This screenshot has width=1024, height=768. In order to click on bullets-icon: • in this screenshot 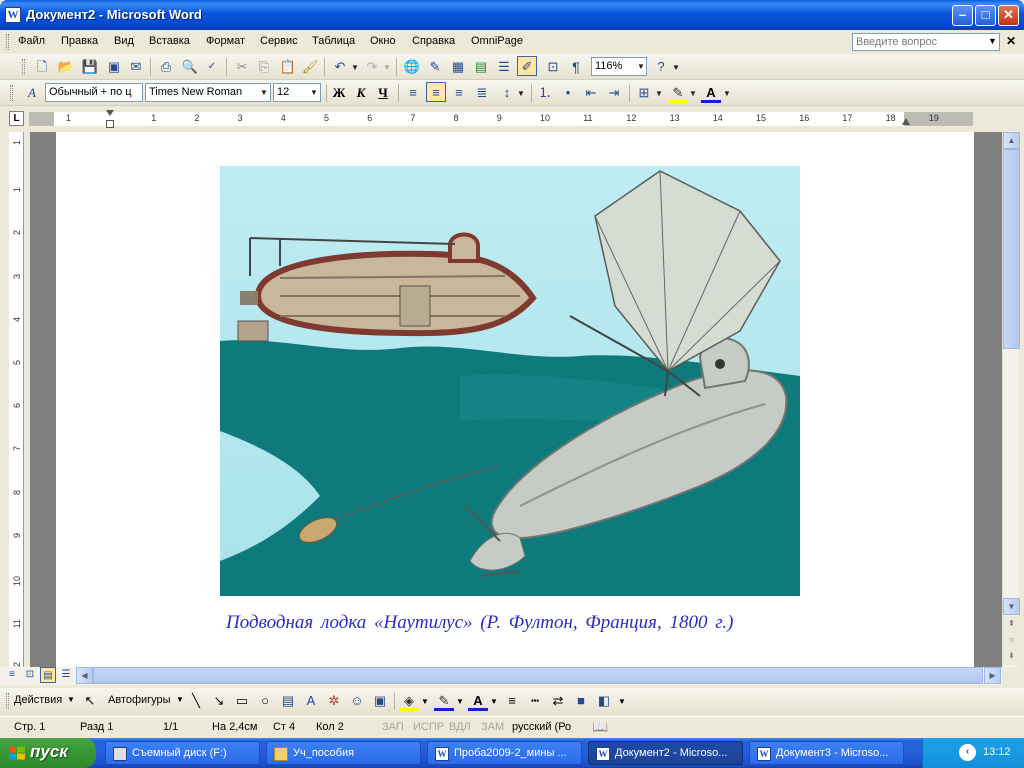, I will do `click(568, 93)`.